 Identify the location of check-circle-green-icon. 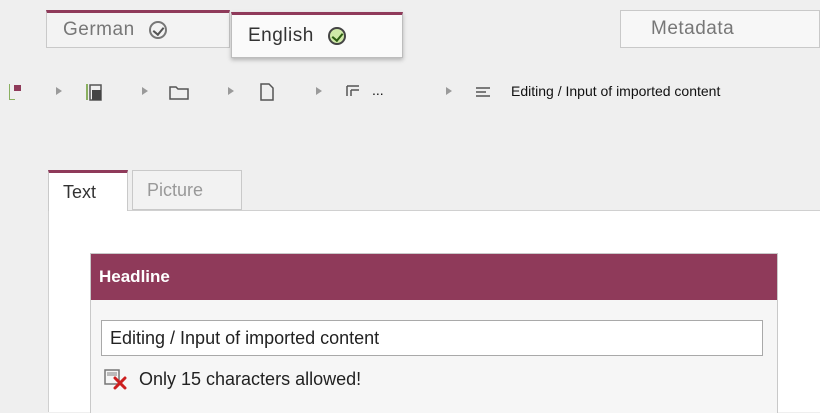
(336, 36).